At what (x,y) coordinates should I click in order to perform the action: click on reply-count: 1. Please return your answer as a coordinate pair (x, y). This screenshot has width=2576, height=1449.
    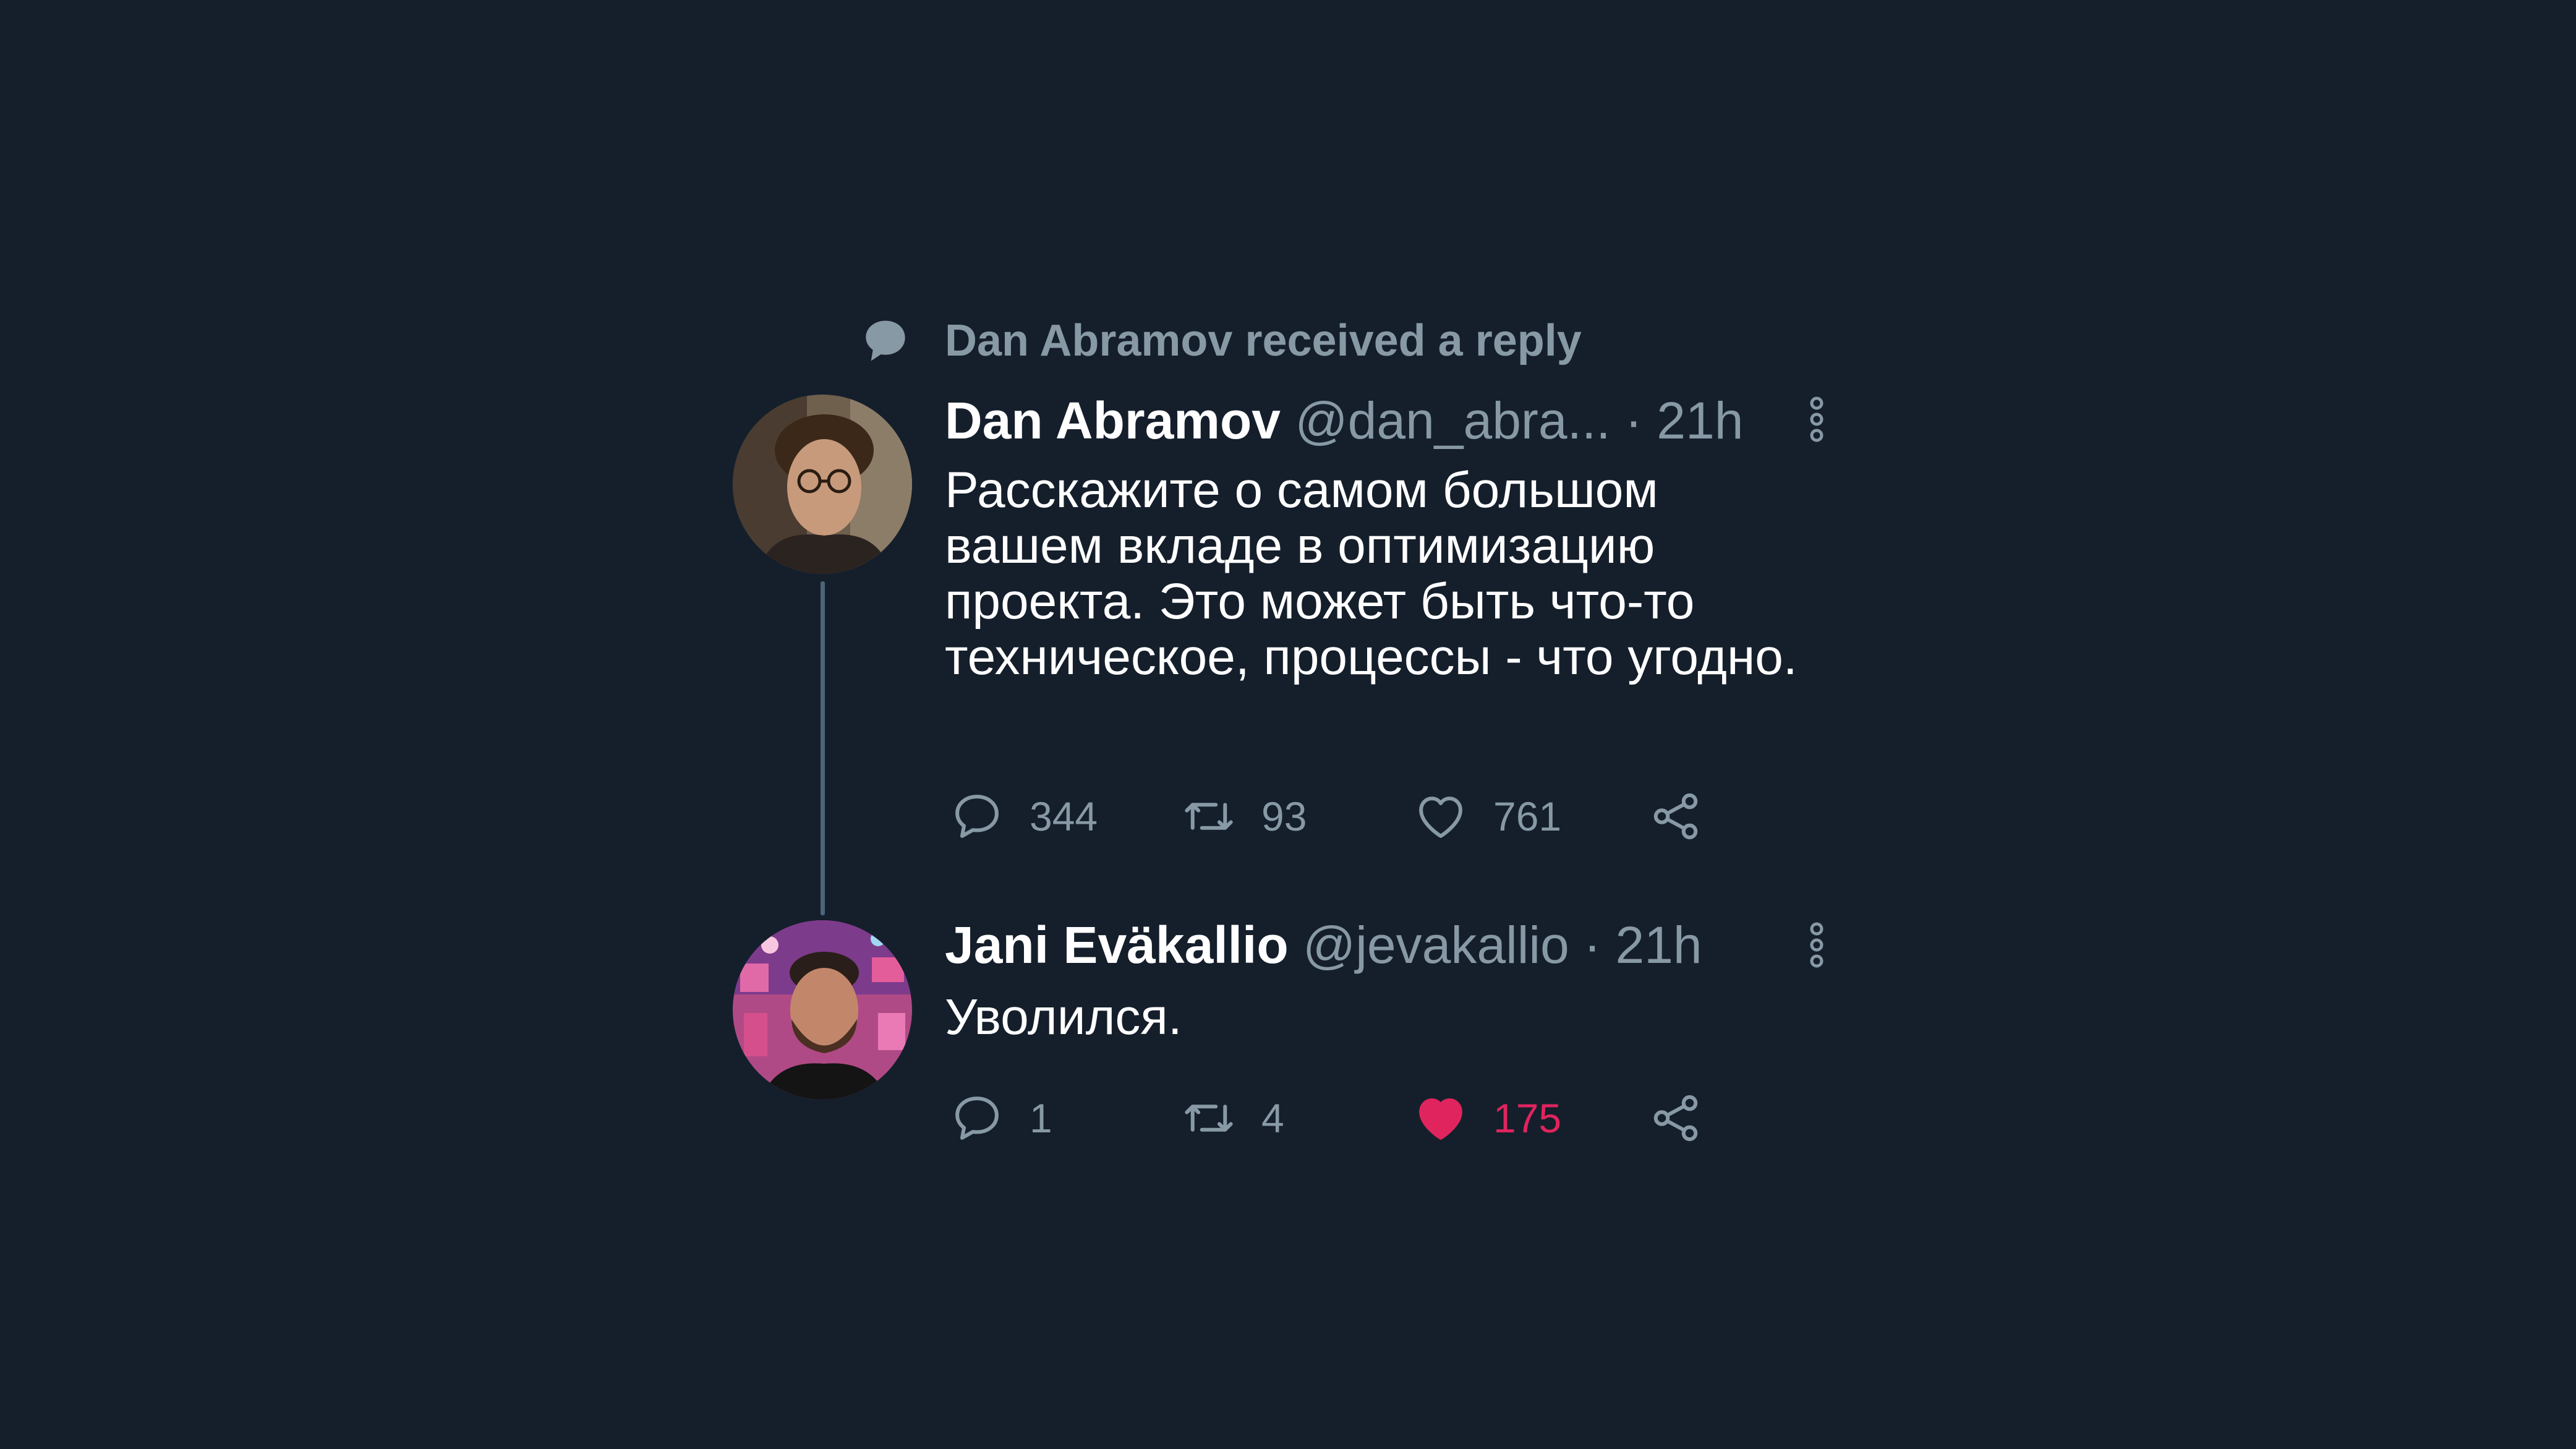
    Looking at the image, I should click on (1041, 1118).